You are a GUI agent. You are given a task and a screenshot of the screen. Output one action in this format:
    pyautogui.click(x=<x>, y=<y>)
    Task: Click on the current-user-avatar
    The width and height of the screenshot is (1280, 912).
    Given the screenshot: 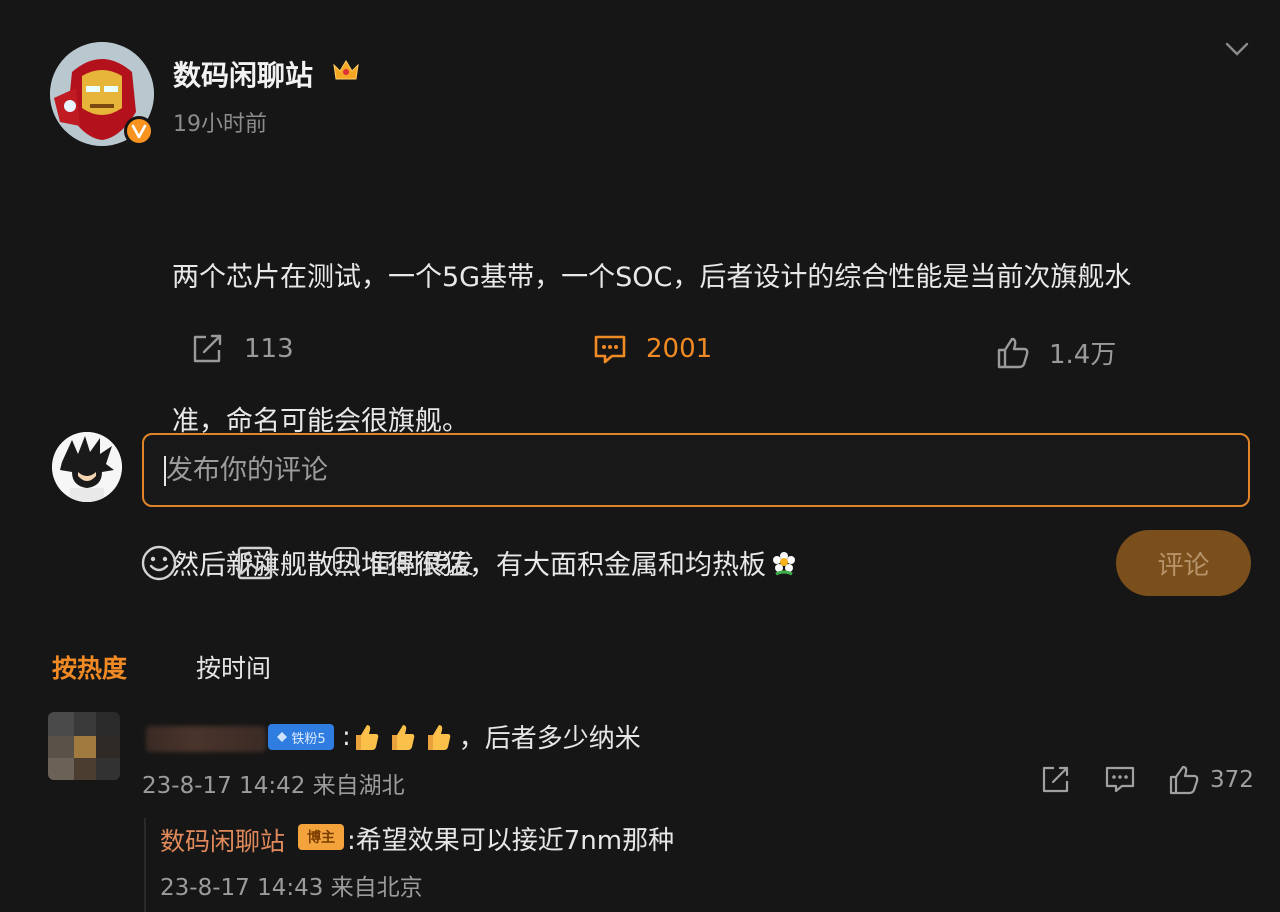 What is the action you would take?
    pyautogui.click(x=87, y=467)
    